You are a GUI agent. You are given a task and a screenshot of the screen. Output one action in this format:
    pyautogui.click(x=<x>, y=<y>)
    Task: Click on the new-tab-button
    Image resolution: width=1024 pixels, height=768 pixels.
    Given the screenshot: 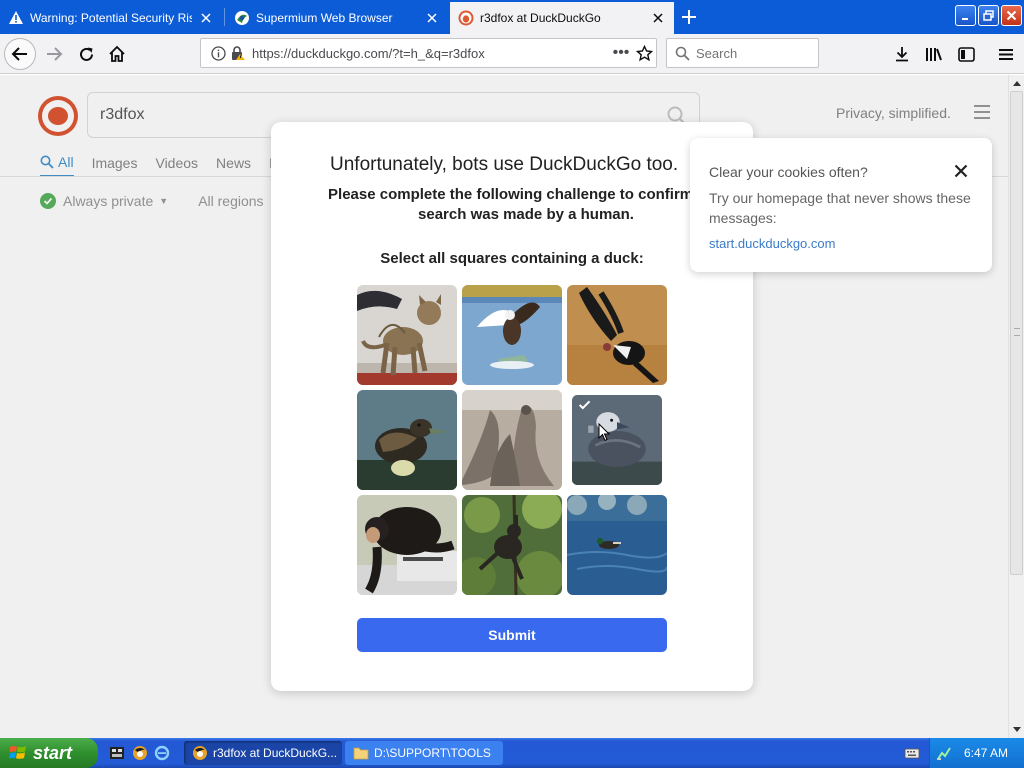 What is the action you would take?
    pyautogui.click(x=689, y=17)
    